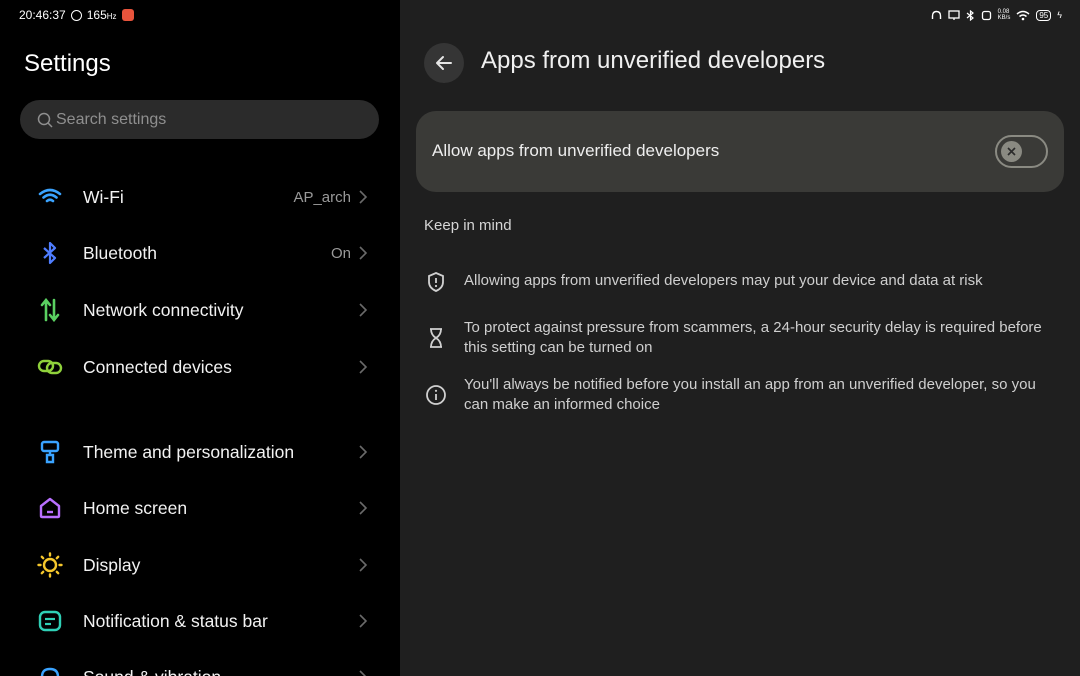 This screenshot has height=676, width=1080. What do you see at coordinates (1023, 15) in the screenshot?
I see `wifi-status-icon` at bounding box center [1023, 15].